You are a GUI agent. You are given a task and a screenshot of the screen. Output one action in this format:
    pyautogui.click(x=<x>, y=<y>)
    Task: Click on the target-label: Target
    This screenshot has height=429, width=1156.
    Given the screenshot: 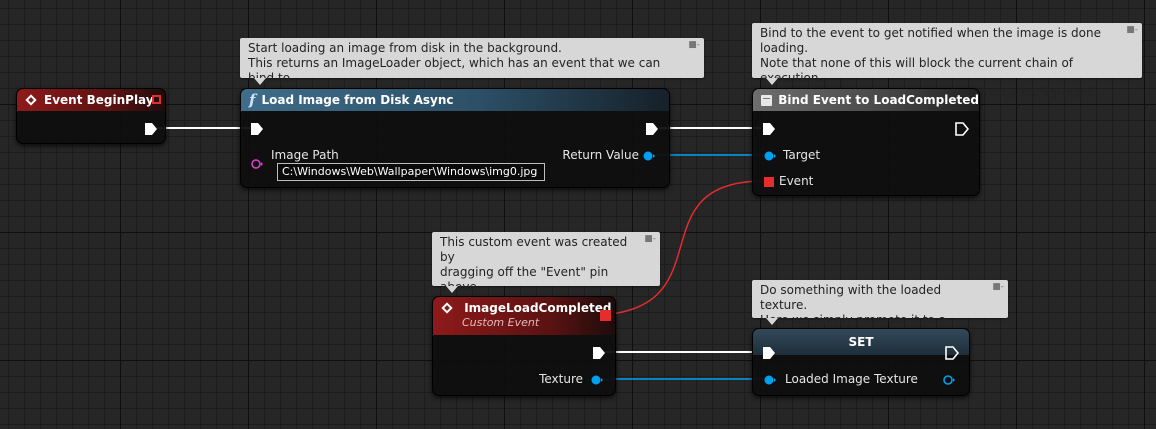 What is the action you would take?
    pyautogui.click(x=802, y=155)
    